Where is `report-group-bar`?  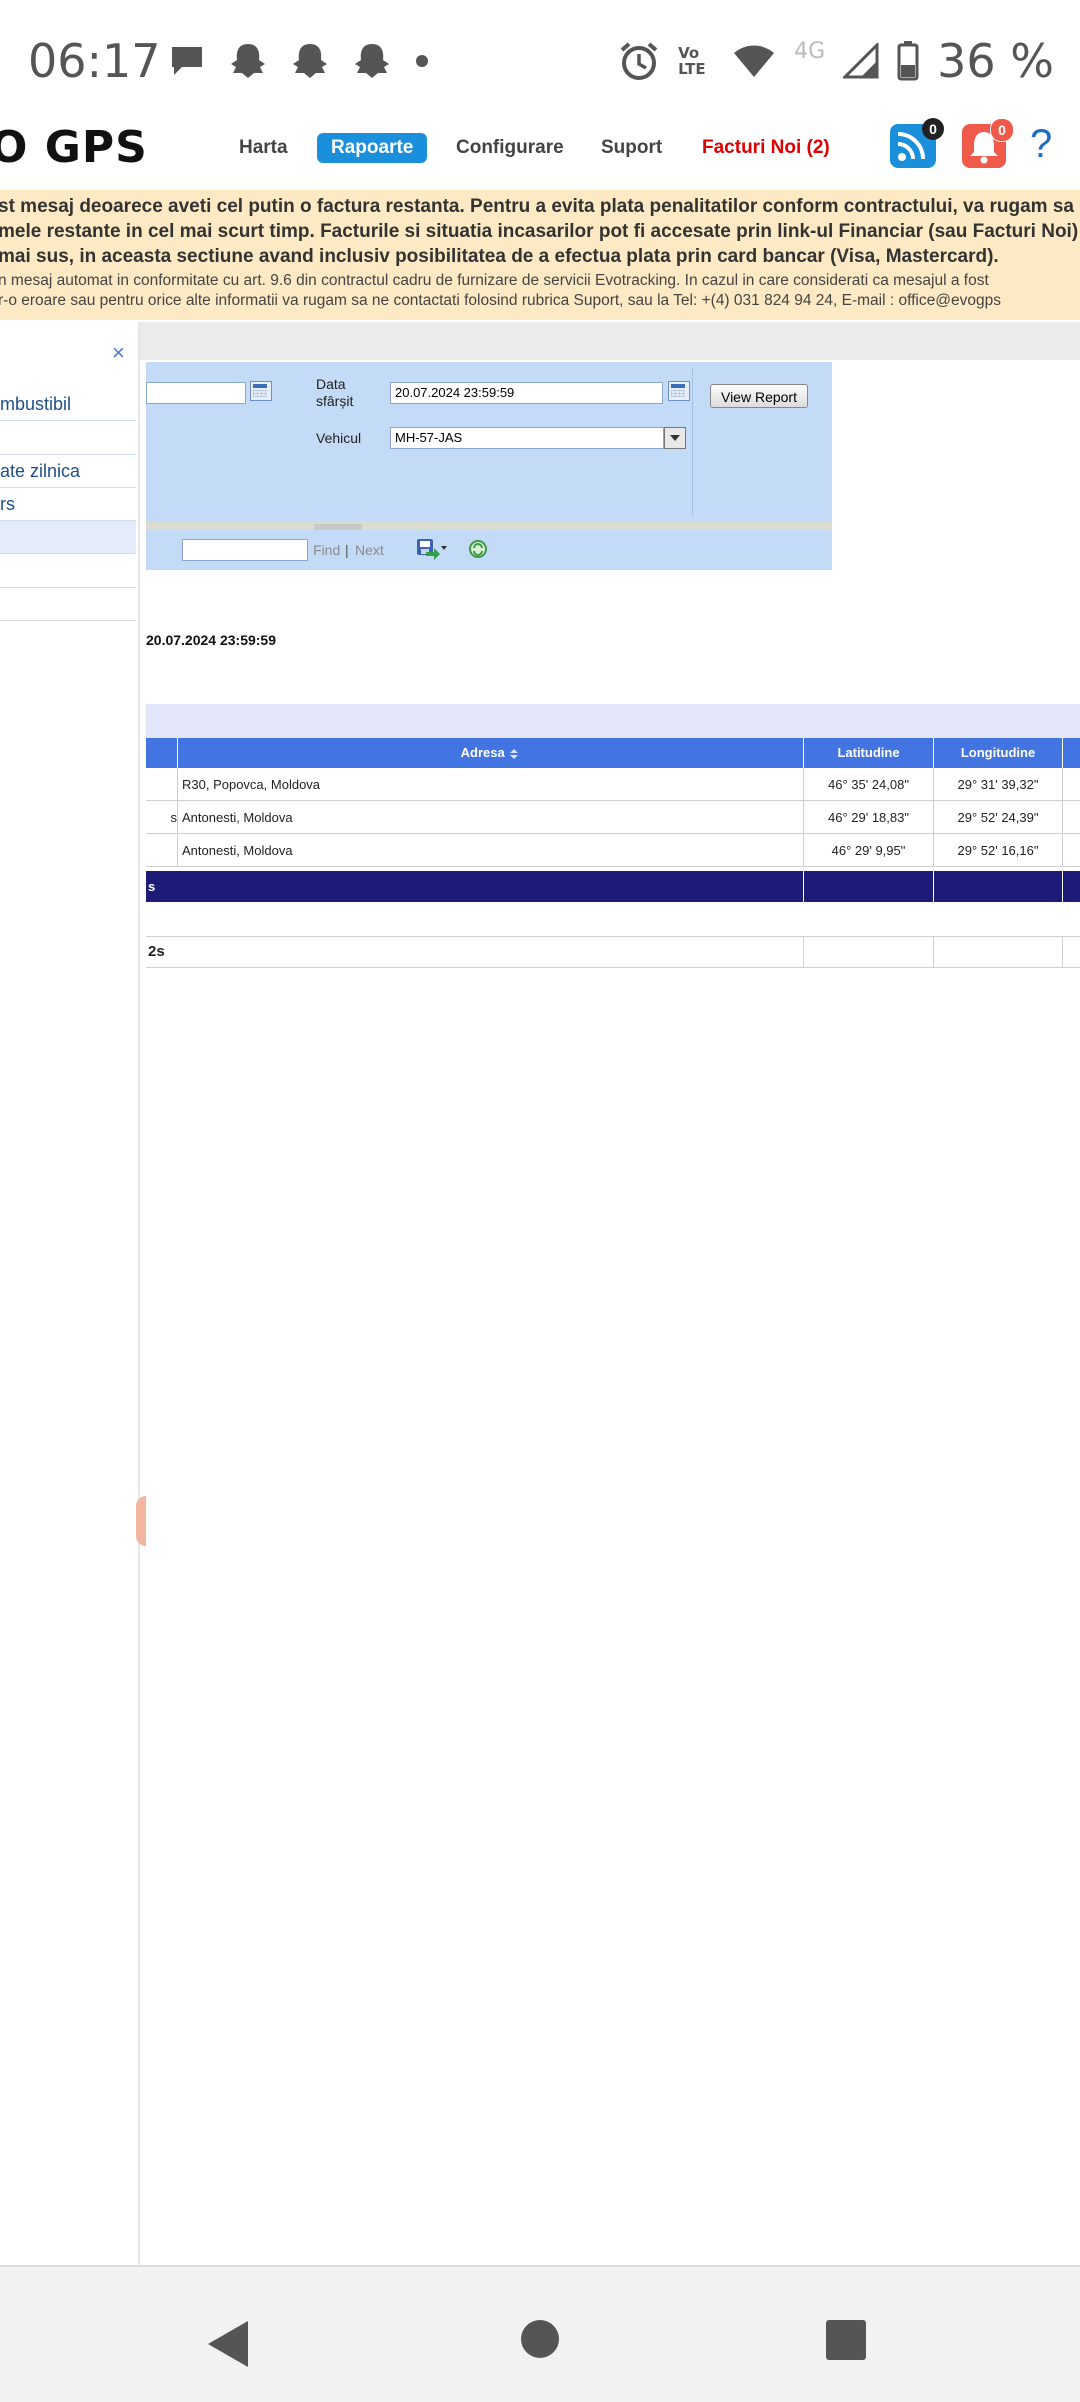 report-group-bar is located at coordinates (613, 721).